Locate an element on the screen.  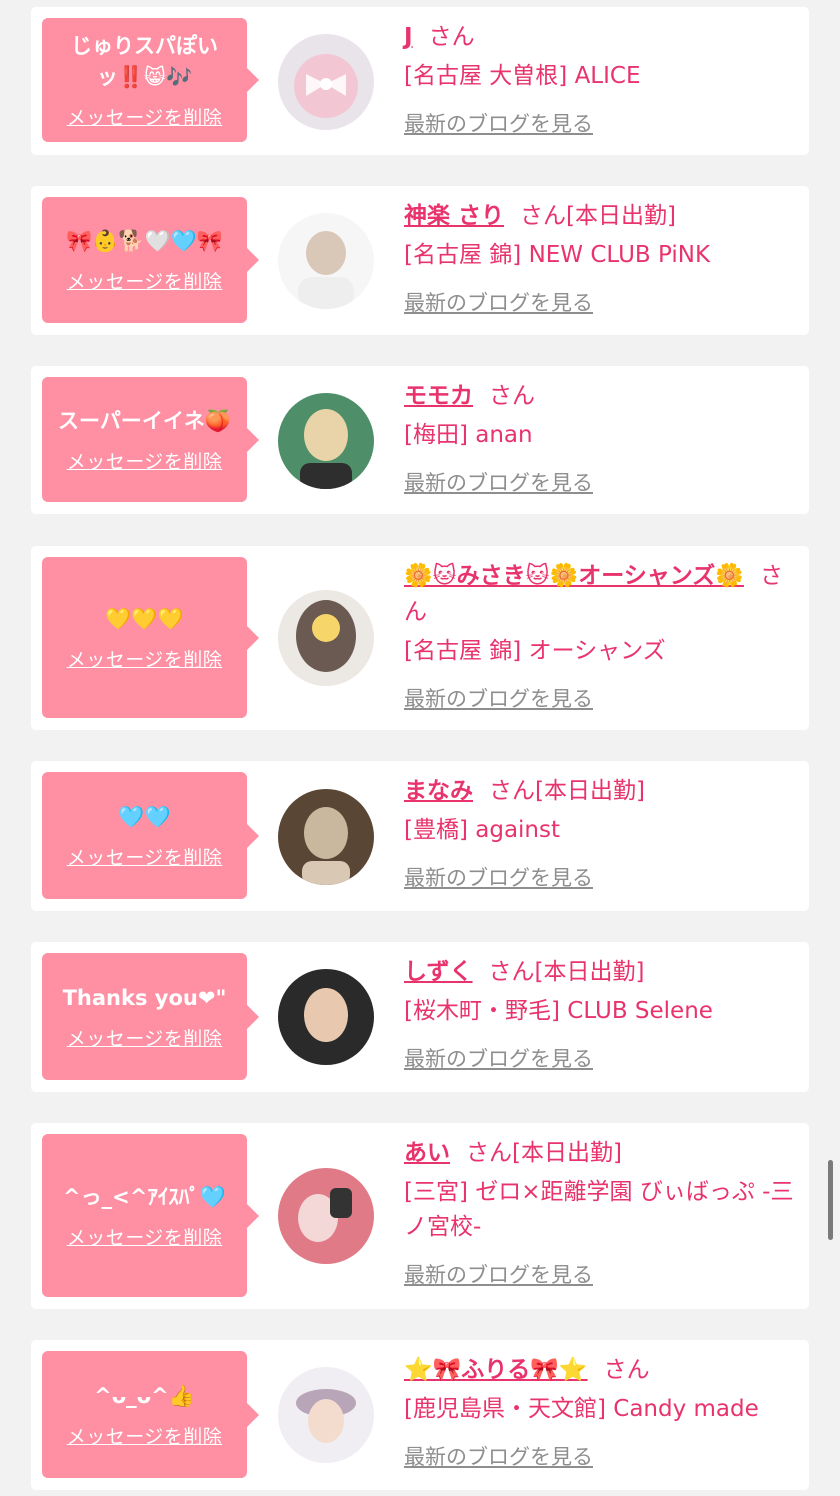
girl-name-link: J is located at coordinates (408, 37).